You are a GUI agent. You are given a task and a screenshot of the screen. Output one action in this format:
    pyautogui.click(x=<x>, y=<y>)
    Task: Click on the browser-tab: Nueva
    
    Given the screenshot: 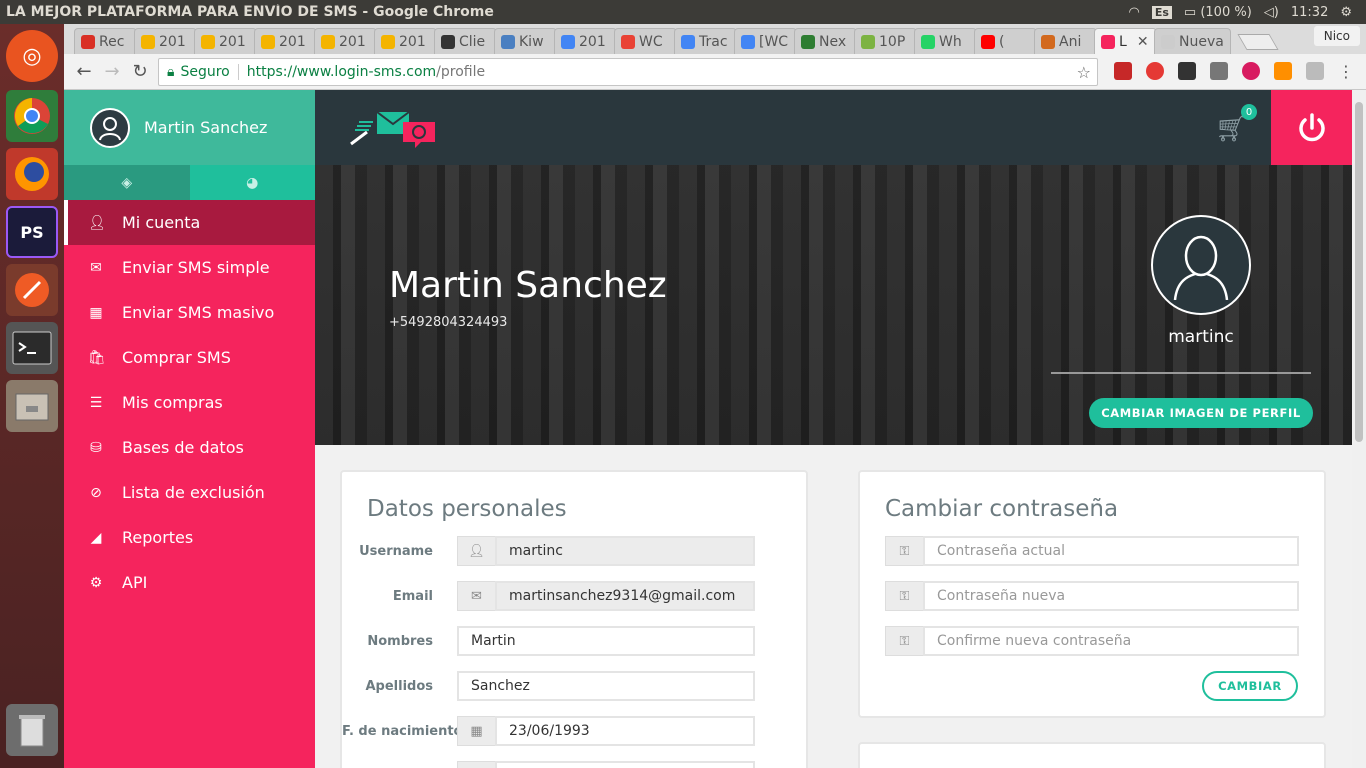 What is the action you would take?
    pyautogui.click(x=1192, y=41)
    